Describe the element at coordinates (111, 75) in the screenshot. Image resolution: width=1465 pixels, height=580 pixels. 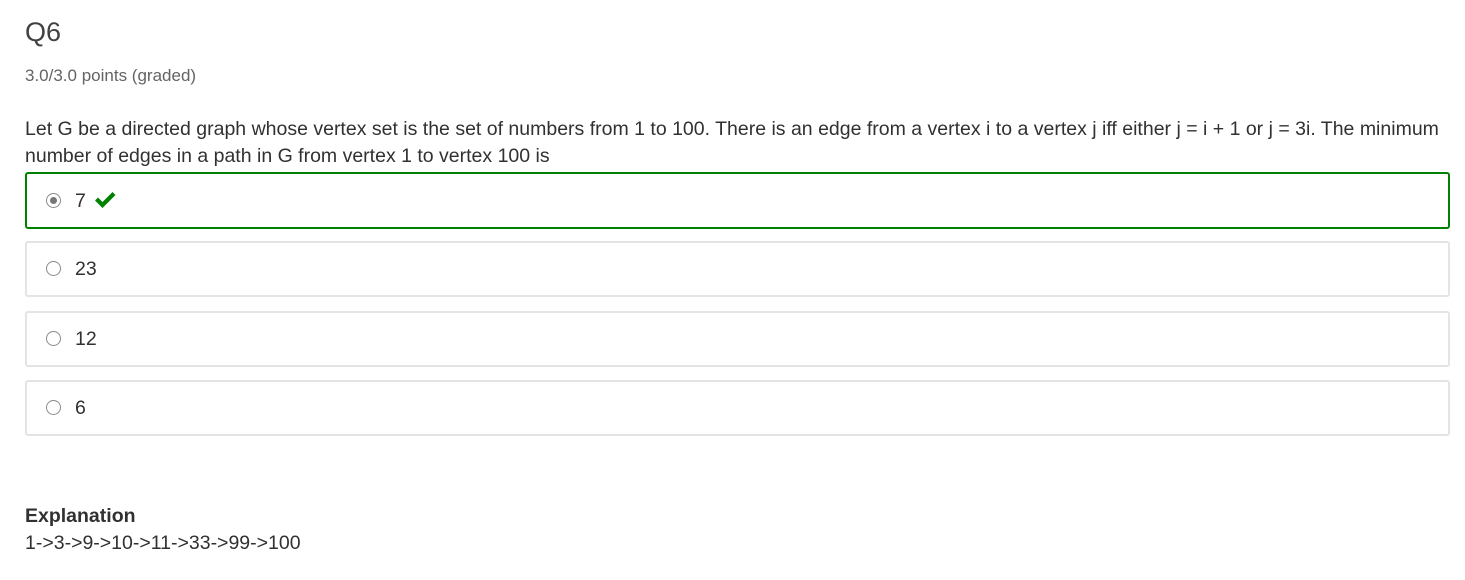
I see `problem-points: 3.0/3.0 points (graded)` at that location.